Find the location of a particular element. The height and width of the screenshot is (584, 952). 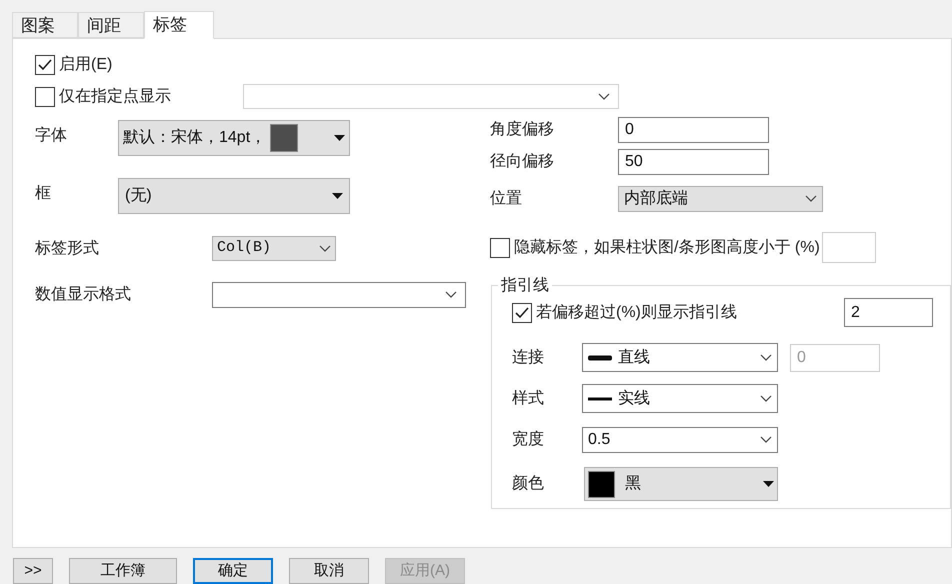

field-label: 位置 is located at coordinates (506, 199).